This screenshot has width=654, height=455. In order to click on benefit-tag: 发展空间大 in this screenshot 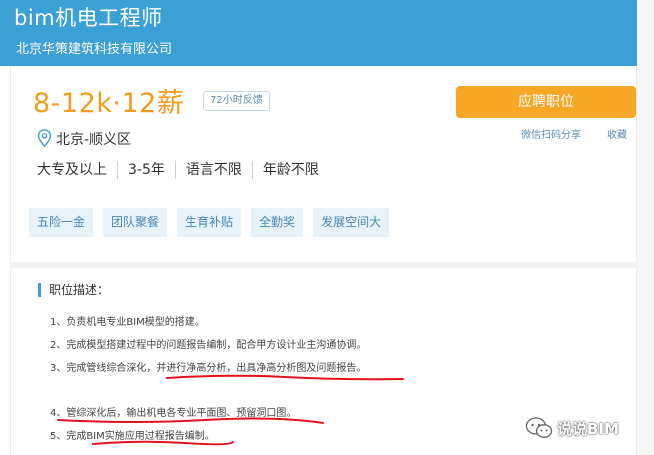, I will do `click(351, 222)`.